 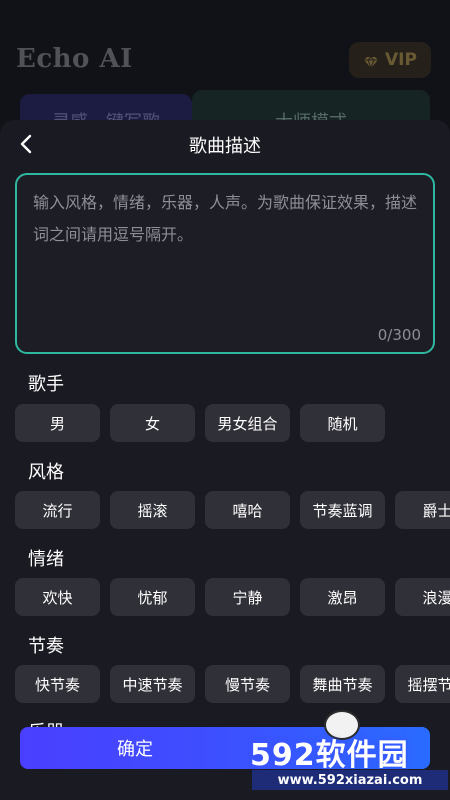 I want to click on chip-cheerful: 欢快, so click(x=57, y=597).